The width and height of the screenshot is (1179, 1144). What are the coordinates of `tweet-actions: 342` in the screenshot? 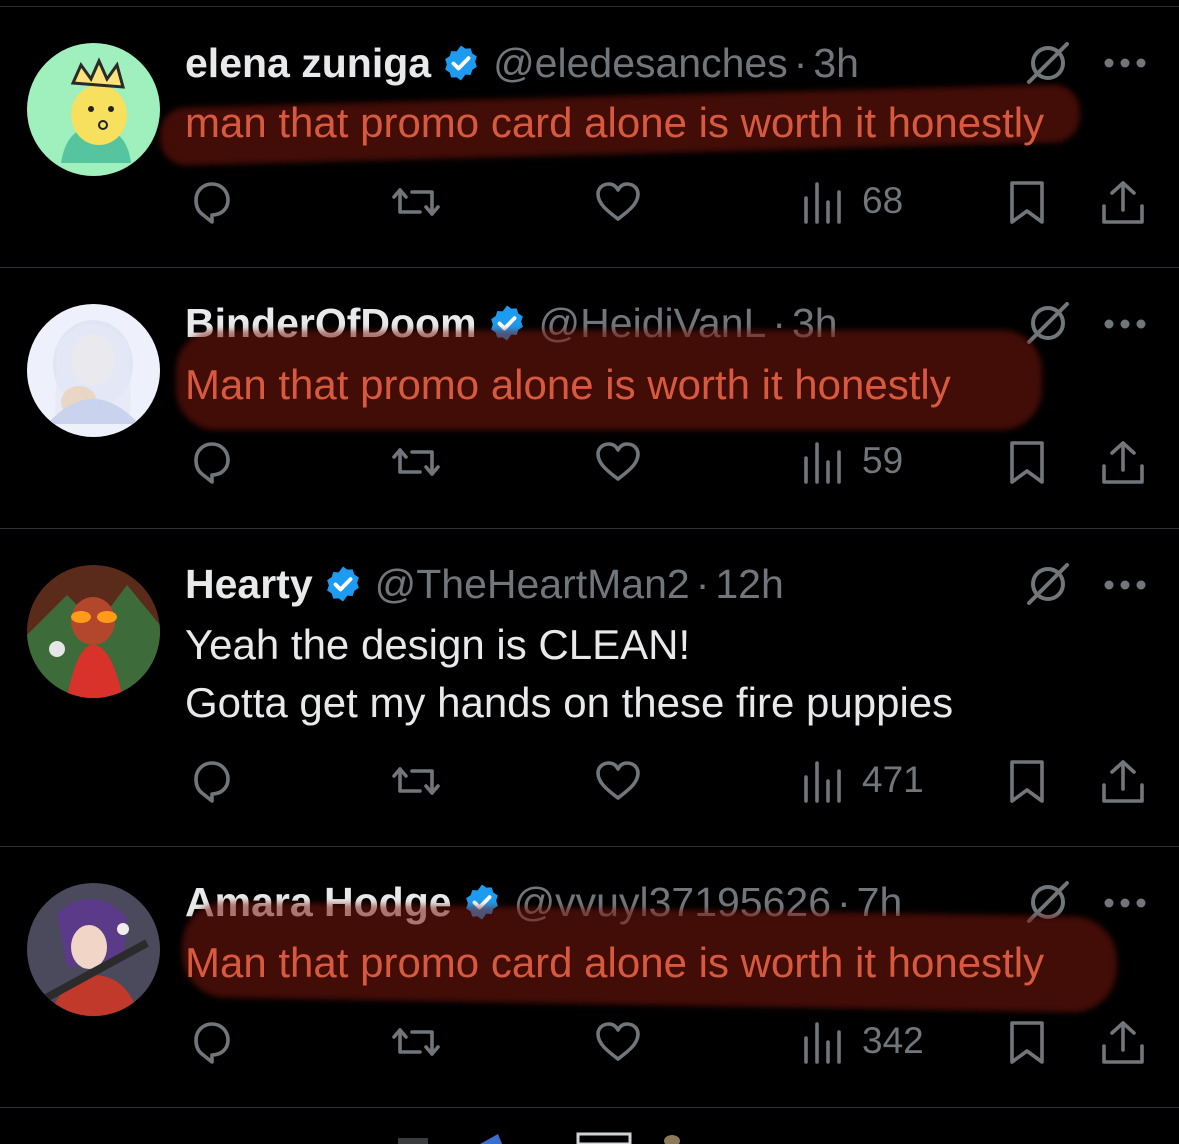 It's located at (589, 1043).